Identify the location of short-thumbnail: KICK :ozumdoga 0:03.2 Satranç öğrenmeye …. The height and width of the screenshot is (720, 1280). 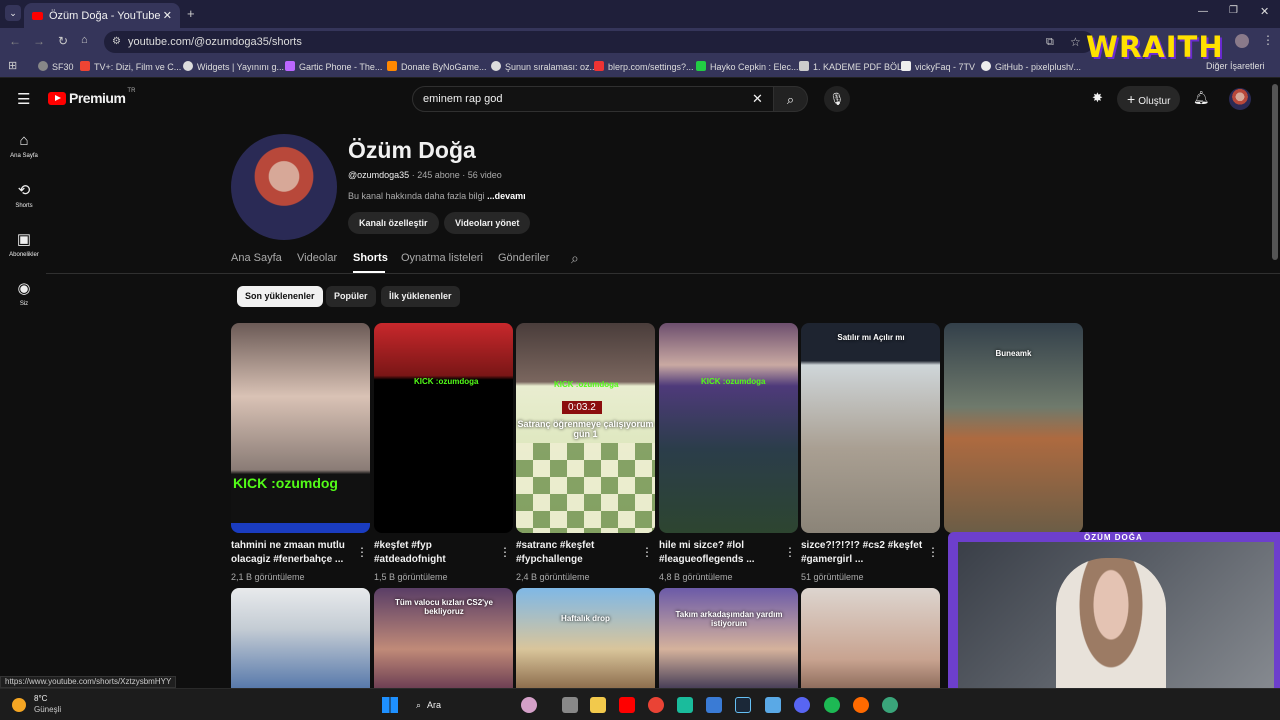
(585, 428).